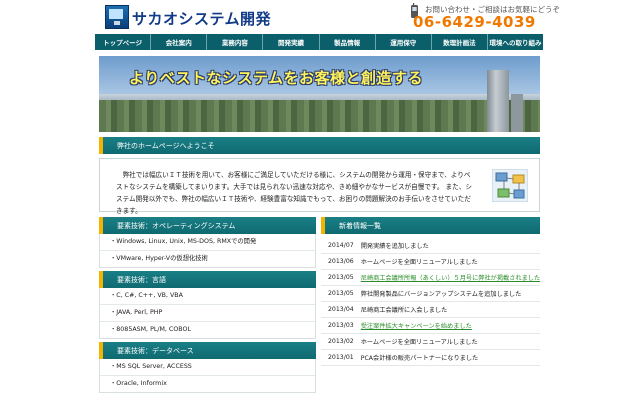 This screenshot has height=400, width=640. Describe the element at coordinates (447, 309) in the screenshot. I see `news-text: 尼崎商工会議所に入会しました` at that location.